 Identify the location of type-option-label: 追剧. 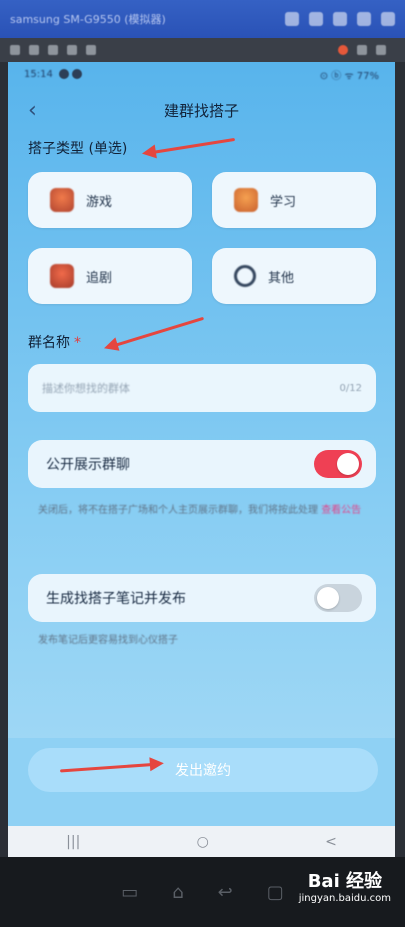
(99, 278).